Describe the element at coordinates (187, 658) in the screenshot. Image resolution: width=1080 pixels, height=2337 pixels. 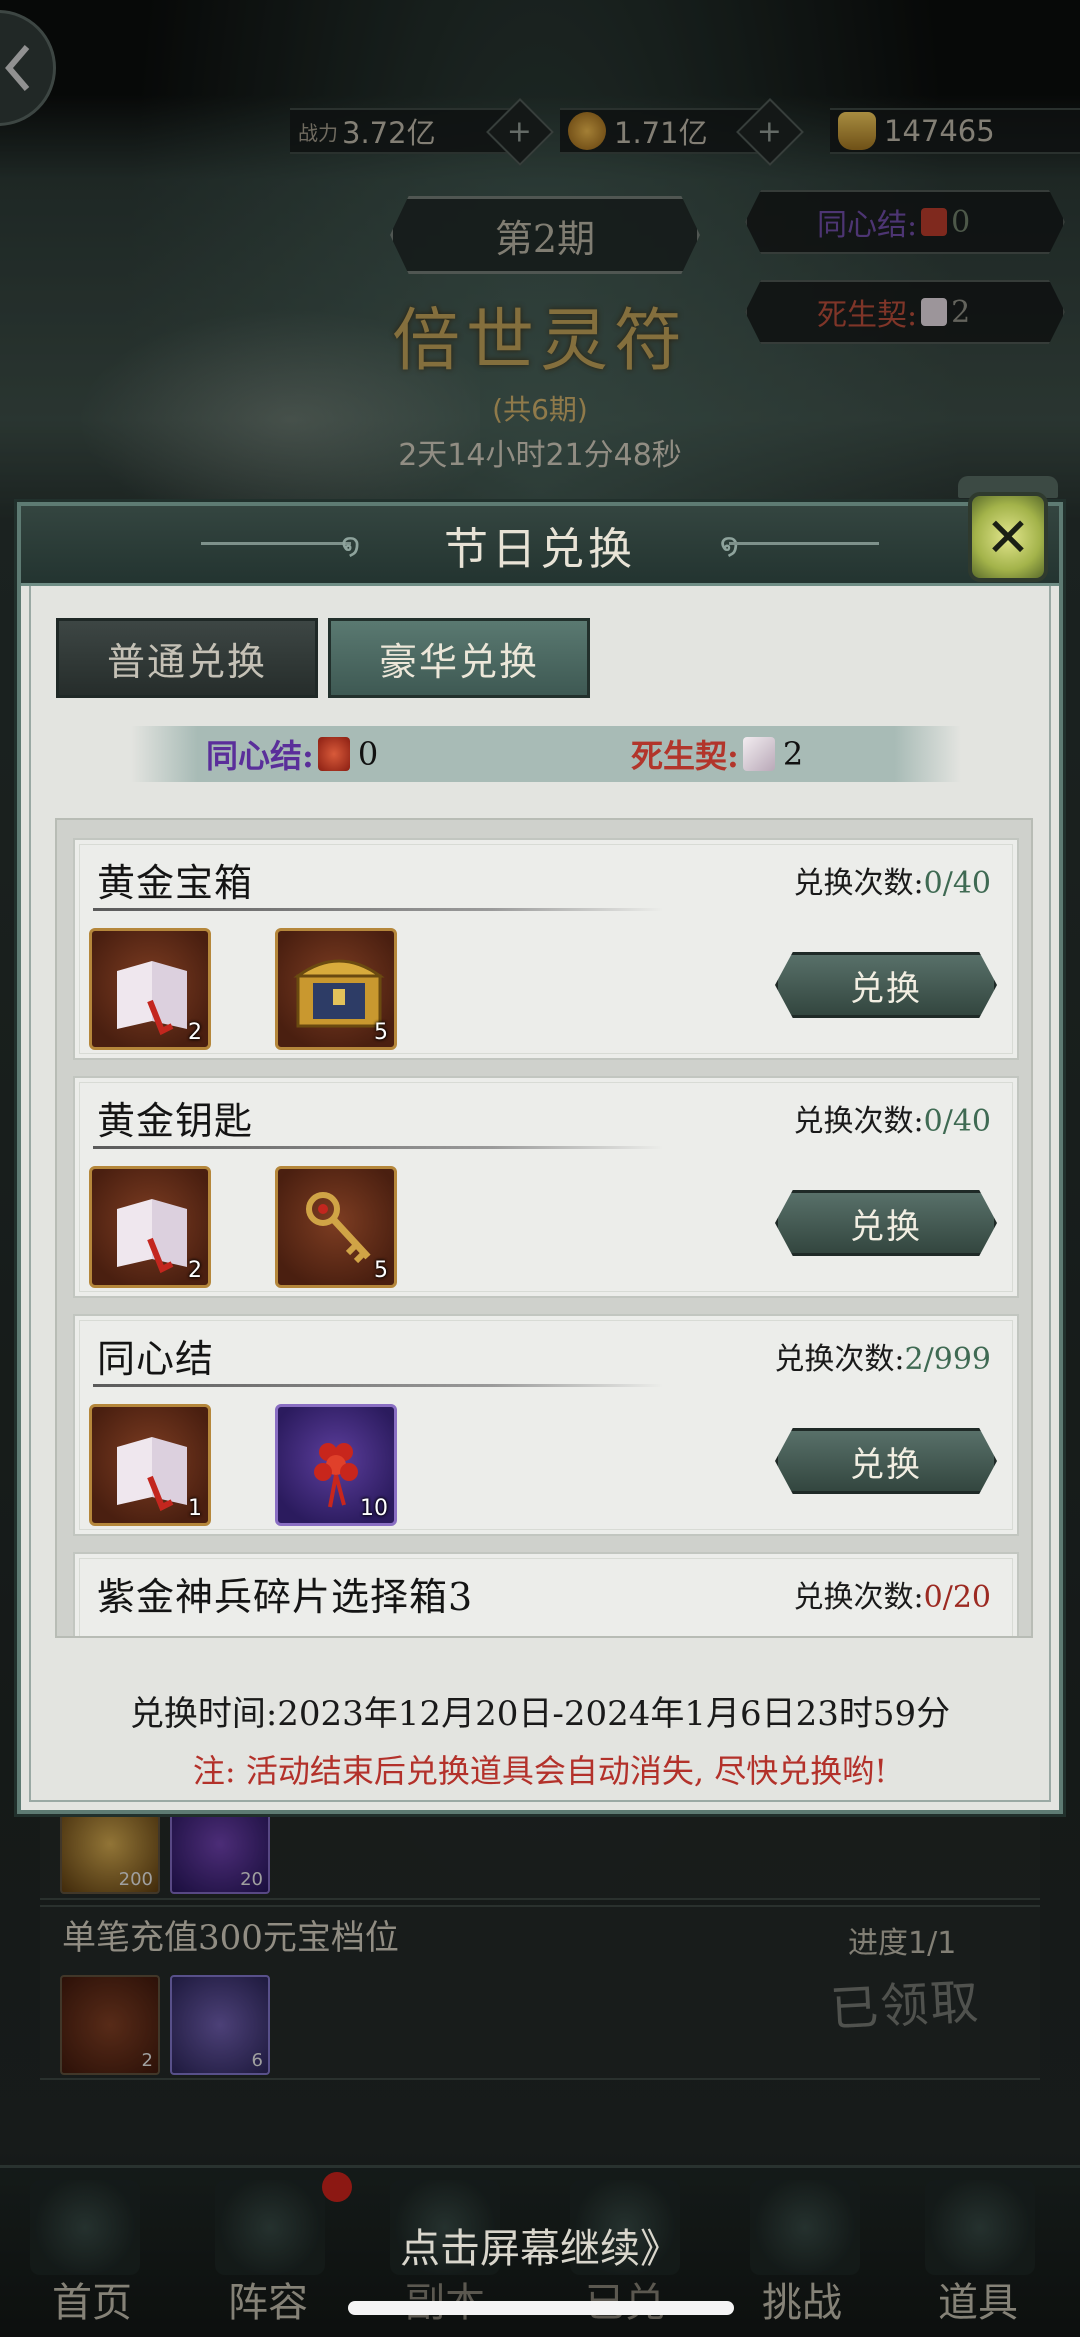
I see `tab-normal-exchange: 普通兑换` at that location.